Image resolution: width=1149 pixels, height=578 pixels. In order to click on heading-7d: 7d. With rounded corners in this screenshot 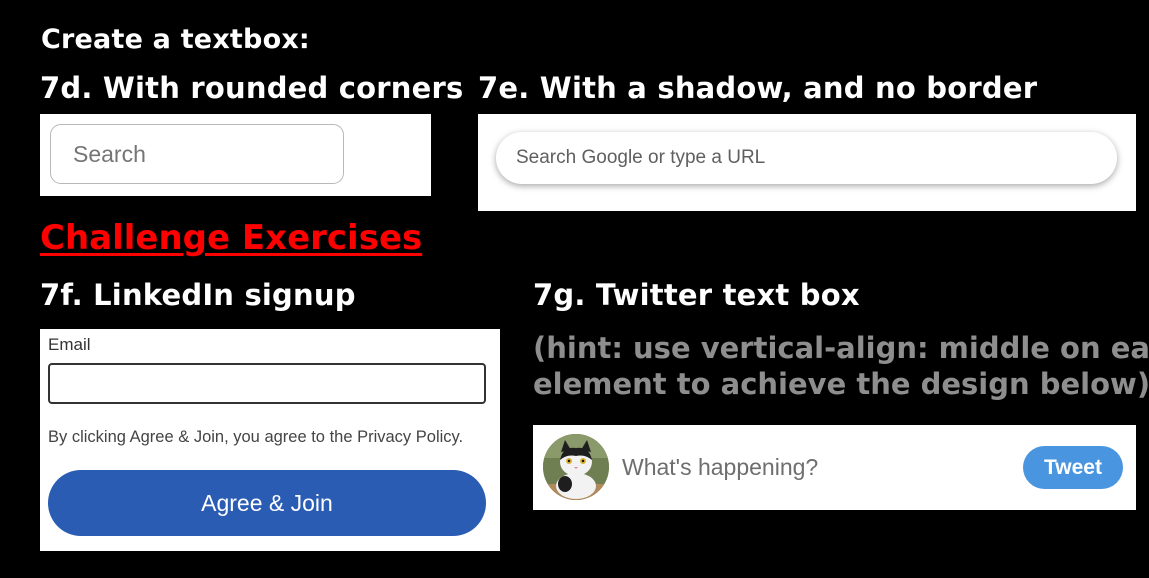, I will do `click(252, 88)`.